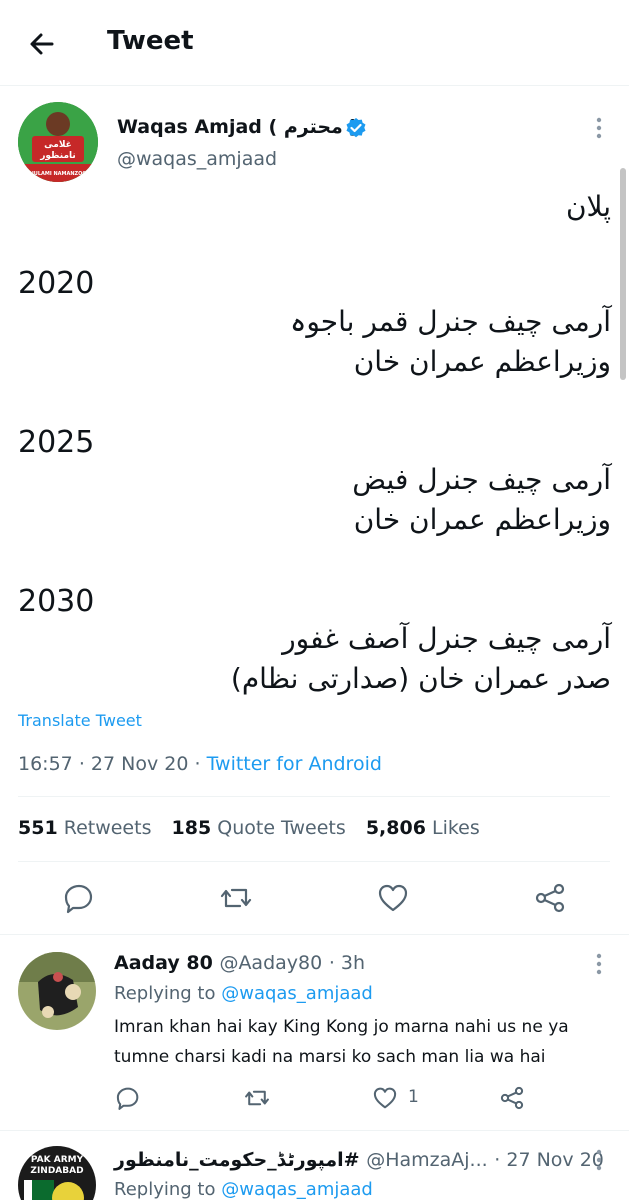 The height and width of the screenshot is (1200, 629). Describe the element at coordinates (45, 764) in the screenshot. I see `tweet-time: 16:57` at that location.